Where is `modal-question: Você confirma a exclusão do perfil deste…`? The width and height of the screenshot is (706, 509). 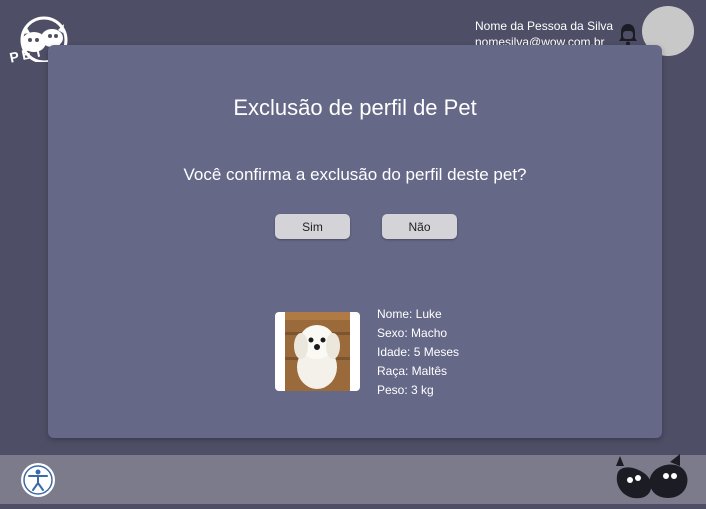 modal-question: Você confirma a exclusão do perfil deste… is located at coordinates (355, 174).